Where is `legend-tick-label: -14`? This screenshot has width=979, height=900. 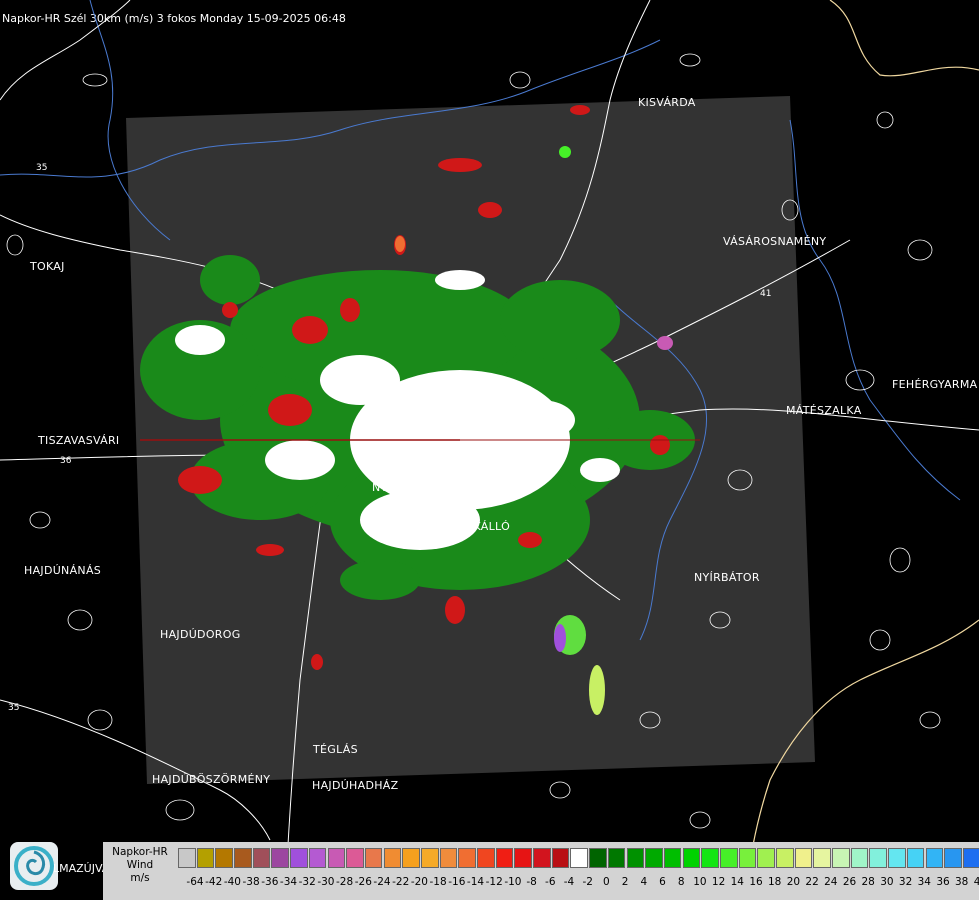
legend-tick-label: -14 is located at coordinates (475, 882).